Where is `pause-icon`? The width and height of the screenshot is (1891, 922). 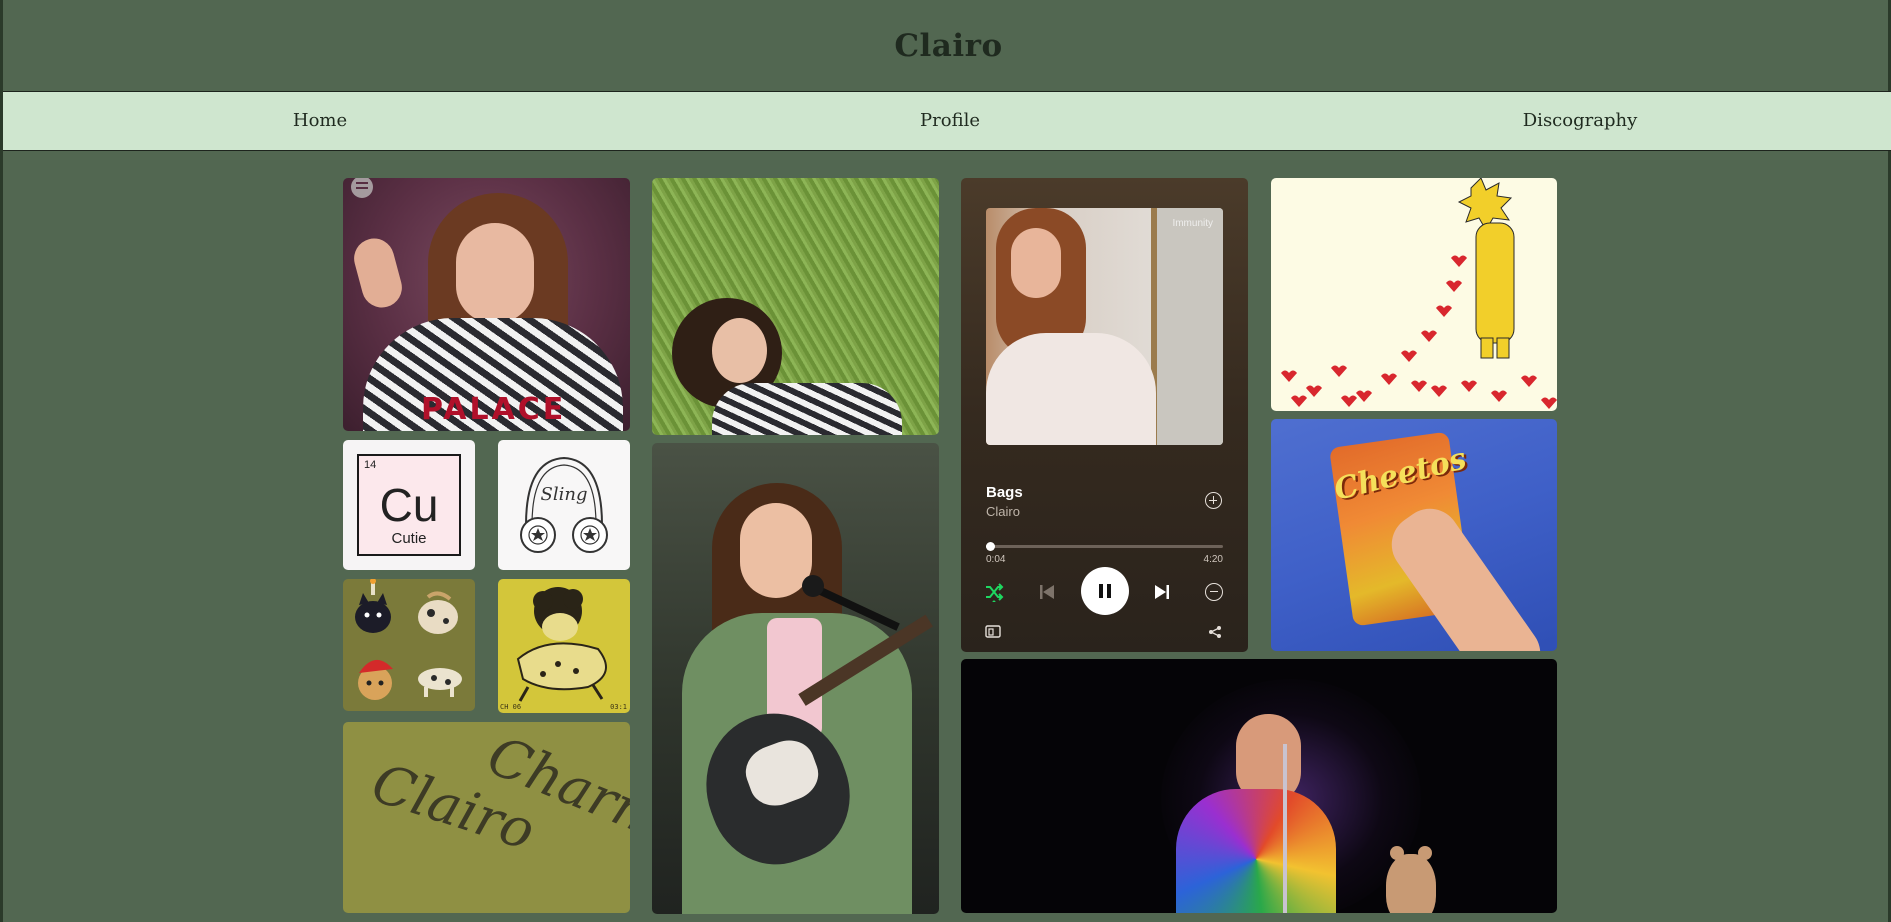 pause-icon is located at coordinates (1105, 591).